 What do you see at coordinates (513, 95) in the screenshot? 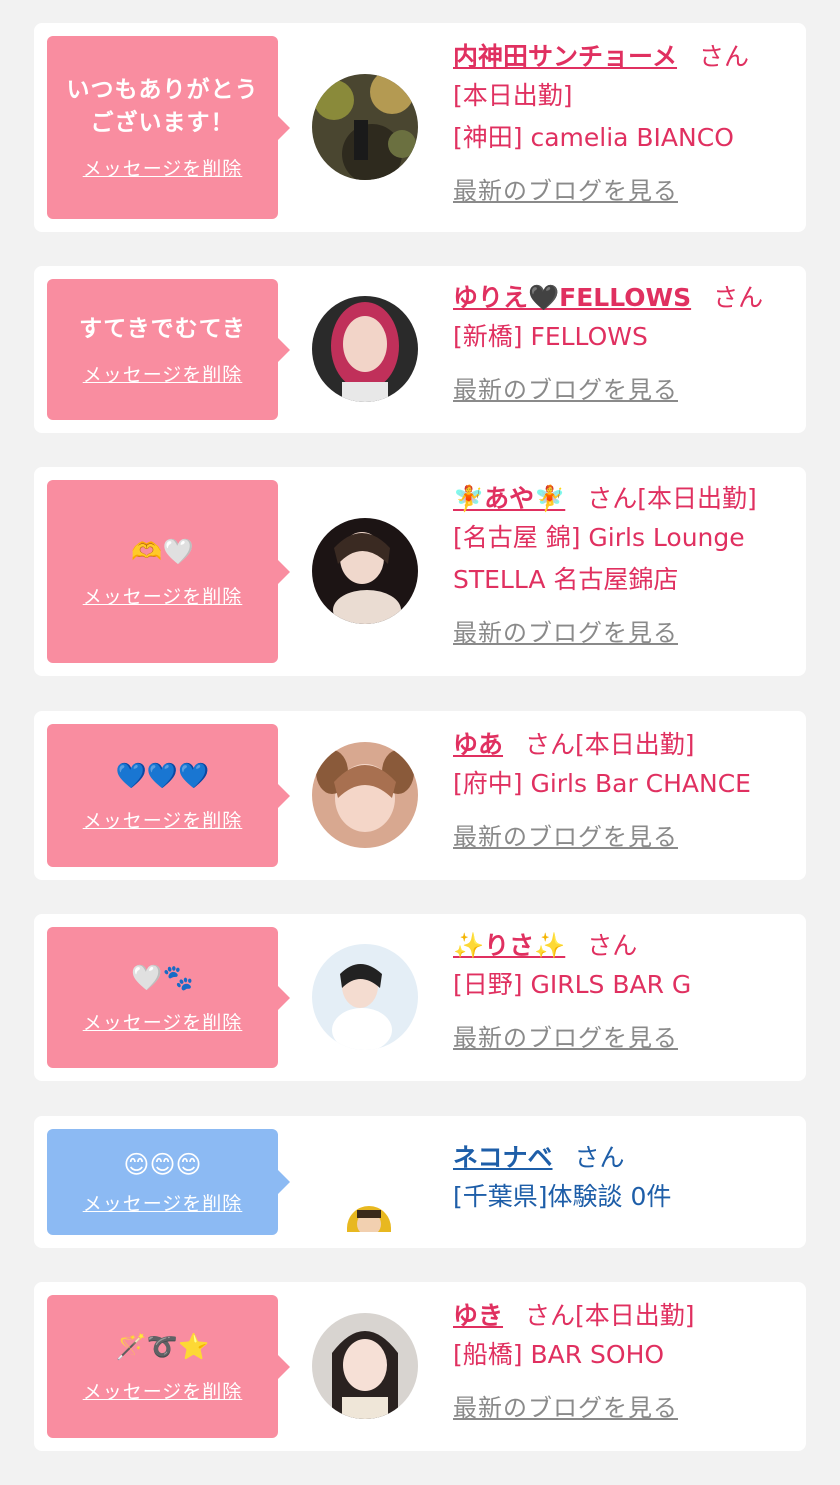
I see `status-line: [本日出勤]` at bounding box center [513, 95].